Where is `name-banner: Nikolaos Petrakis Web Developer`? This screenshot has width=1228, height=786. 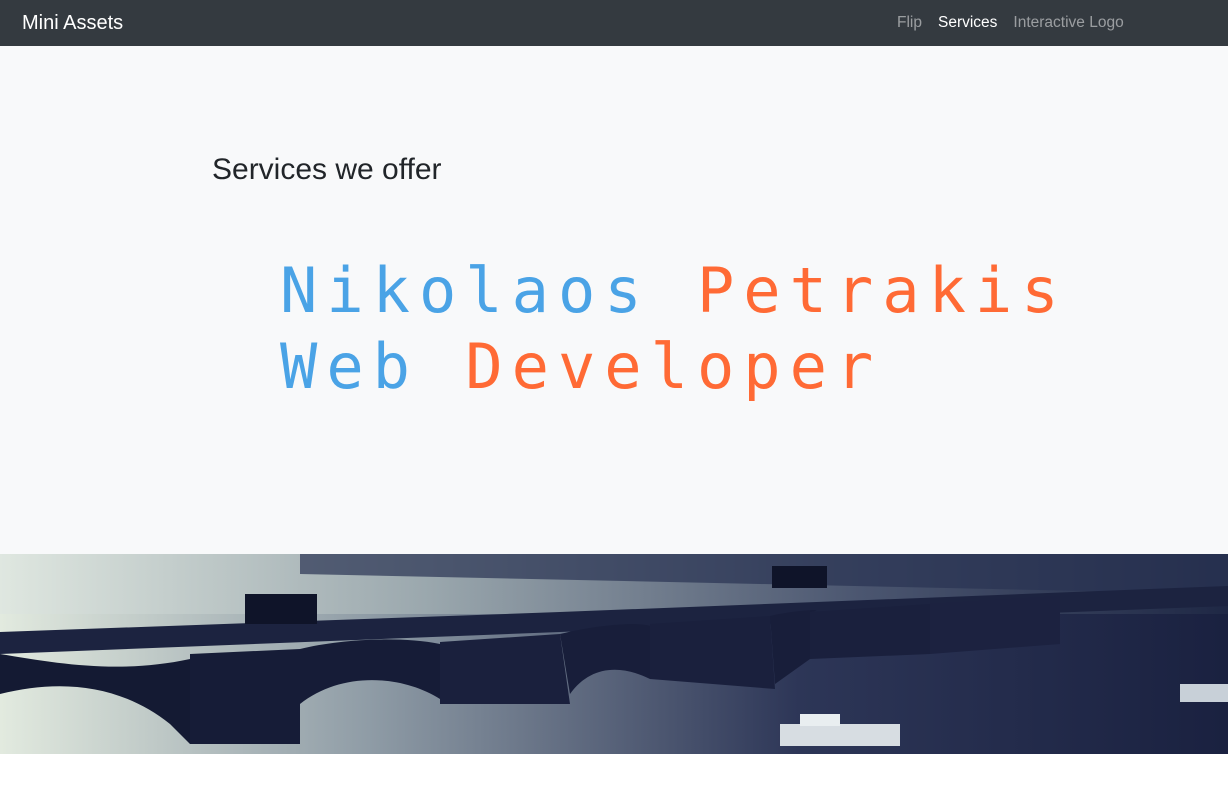
name-banner: Nikolaos Petrakis Web Developer is located at coordinates (674, 329).